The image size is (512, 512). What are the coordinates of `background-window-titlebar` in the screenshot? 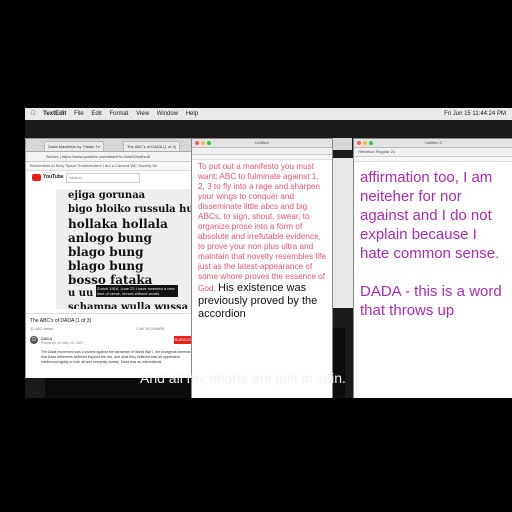 It's located at (342, 144).